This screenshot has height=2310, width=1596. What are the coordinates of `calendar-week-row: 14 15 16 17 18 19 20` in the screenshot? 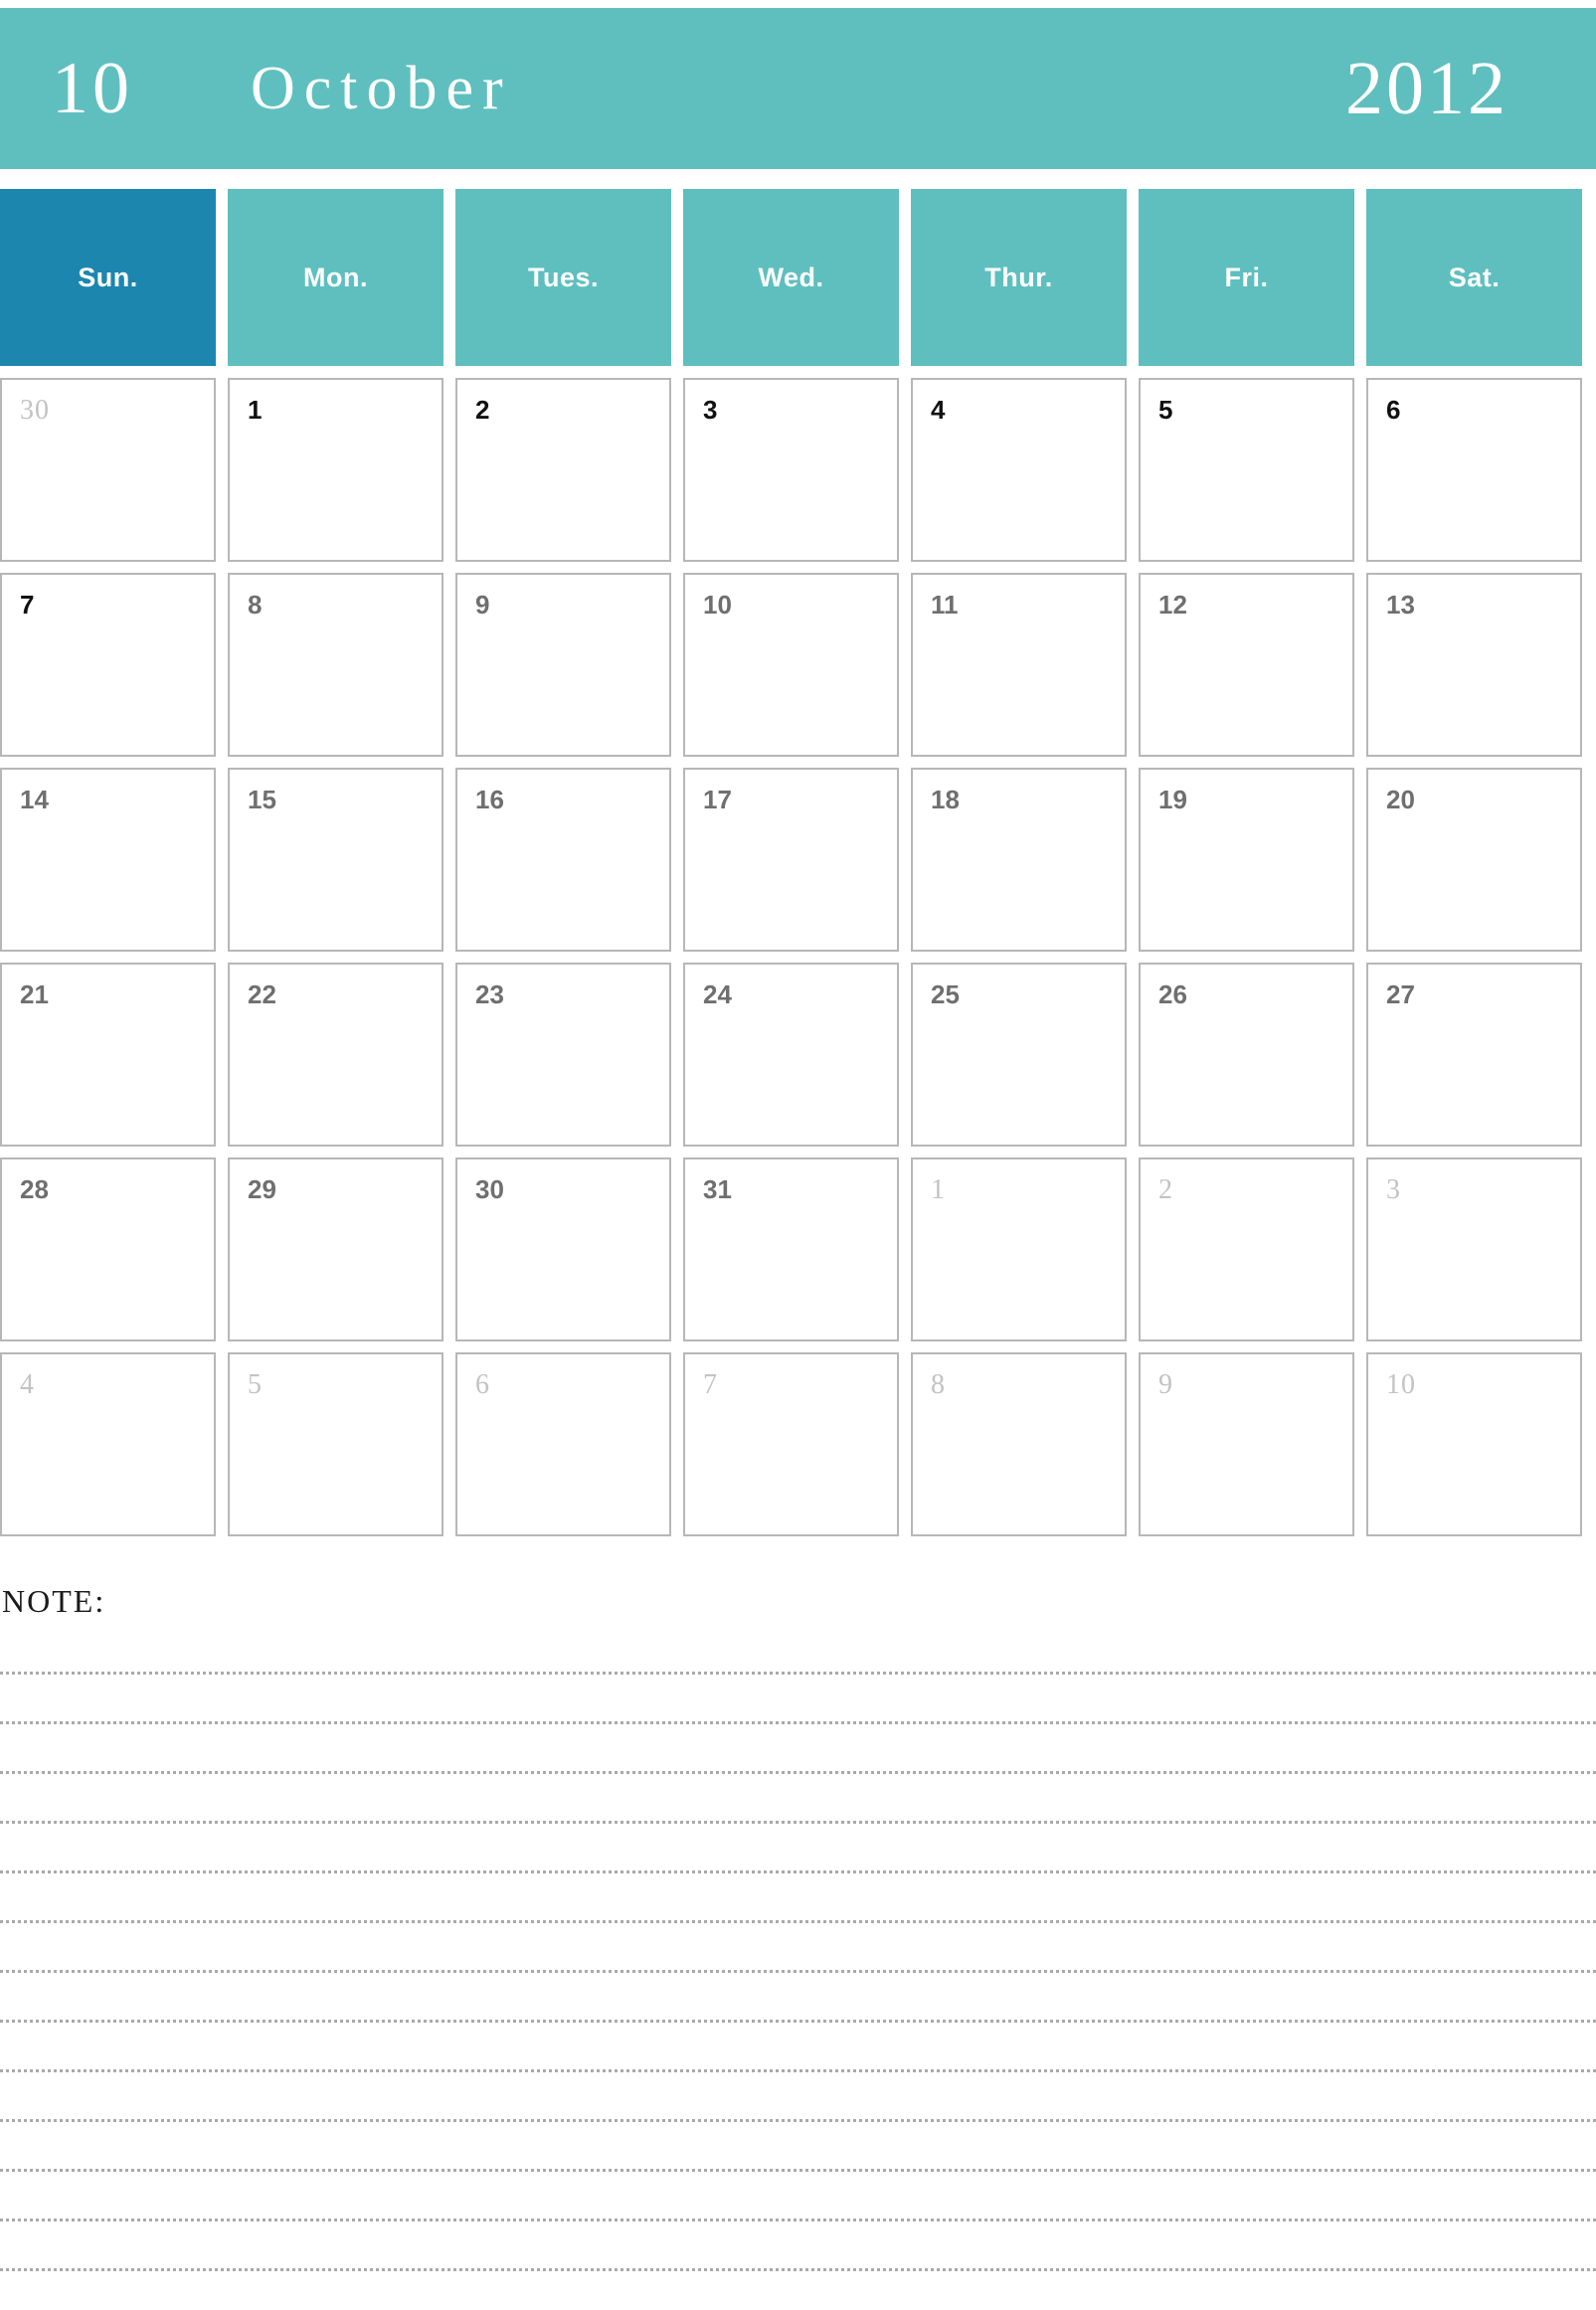 It's located at (798, 860).